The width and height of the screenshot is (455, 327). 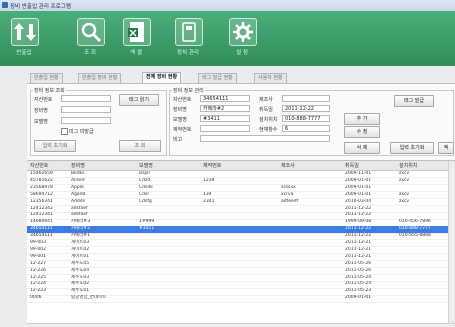 What do you see at coordinates (38, 277) in the screenshot?
I see `table-cell: 12-225` at bounding box center [38, 277].